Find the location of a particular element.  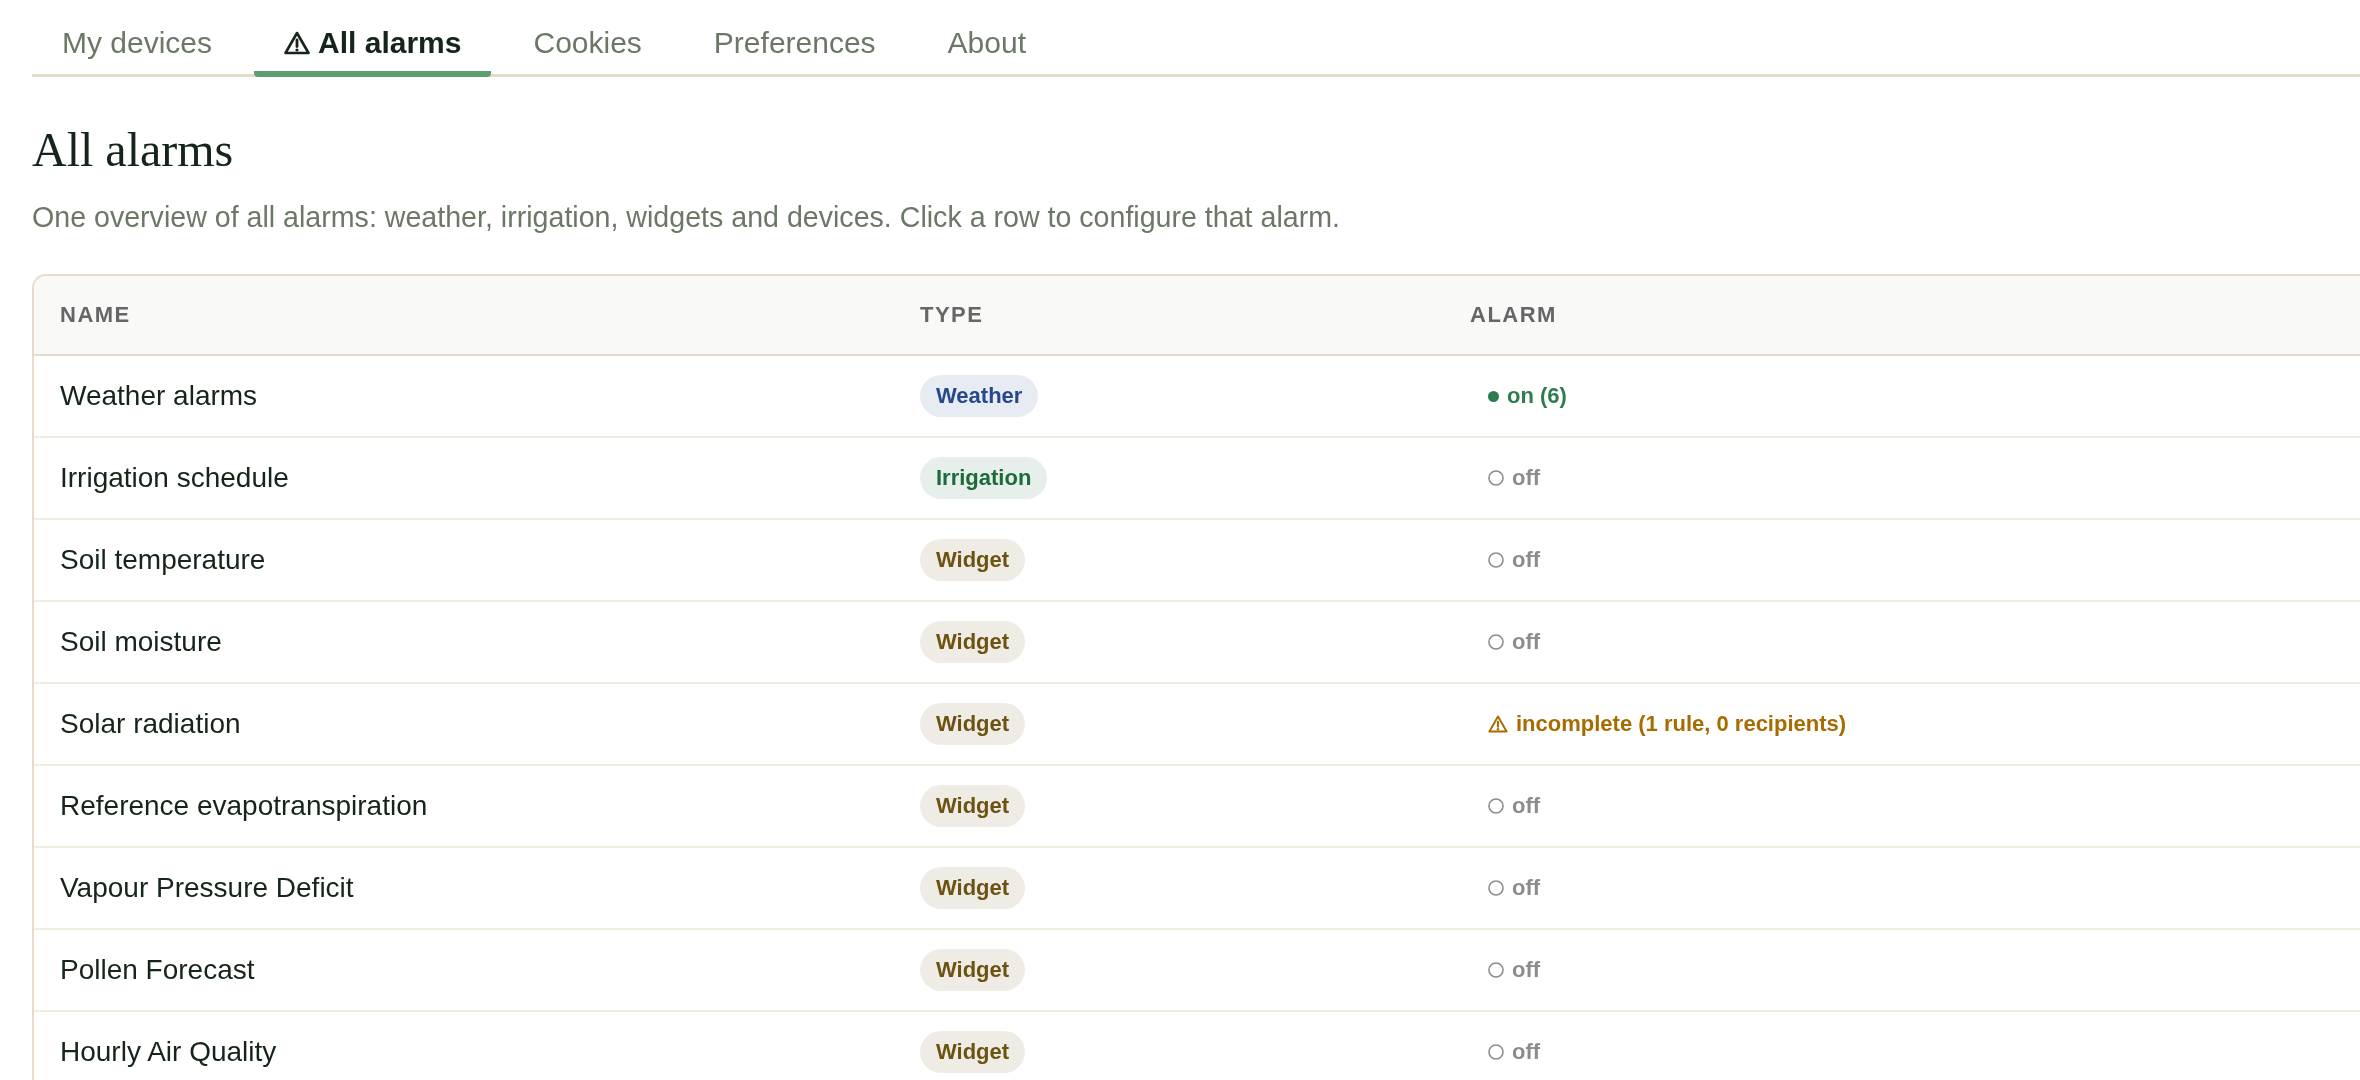

alarm-name: Solar radiation is located at coordinates (150, 724).